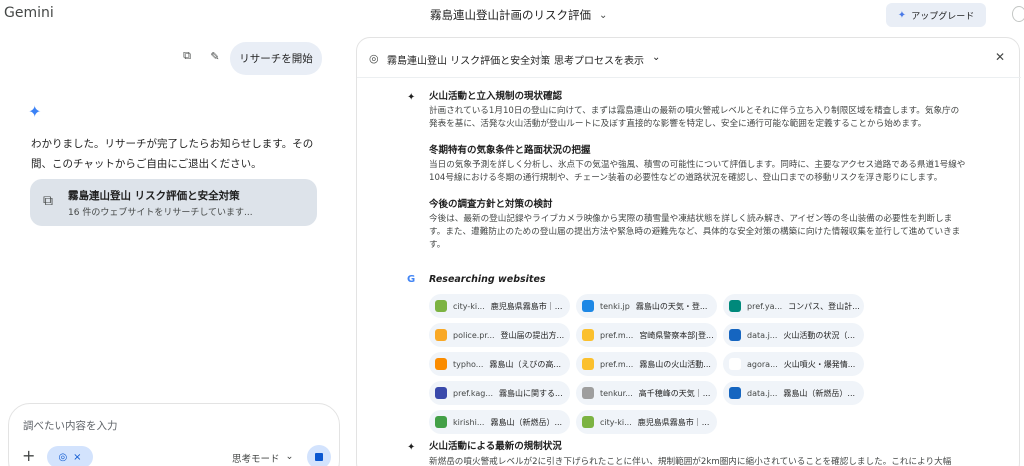  What do you see at coordinates (510, 150) in the screenshot?
I see `step-heading: 冬期特有の気象条件と路面状況の把握` at bounding box center [510, 150].